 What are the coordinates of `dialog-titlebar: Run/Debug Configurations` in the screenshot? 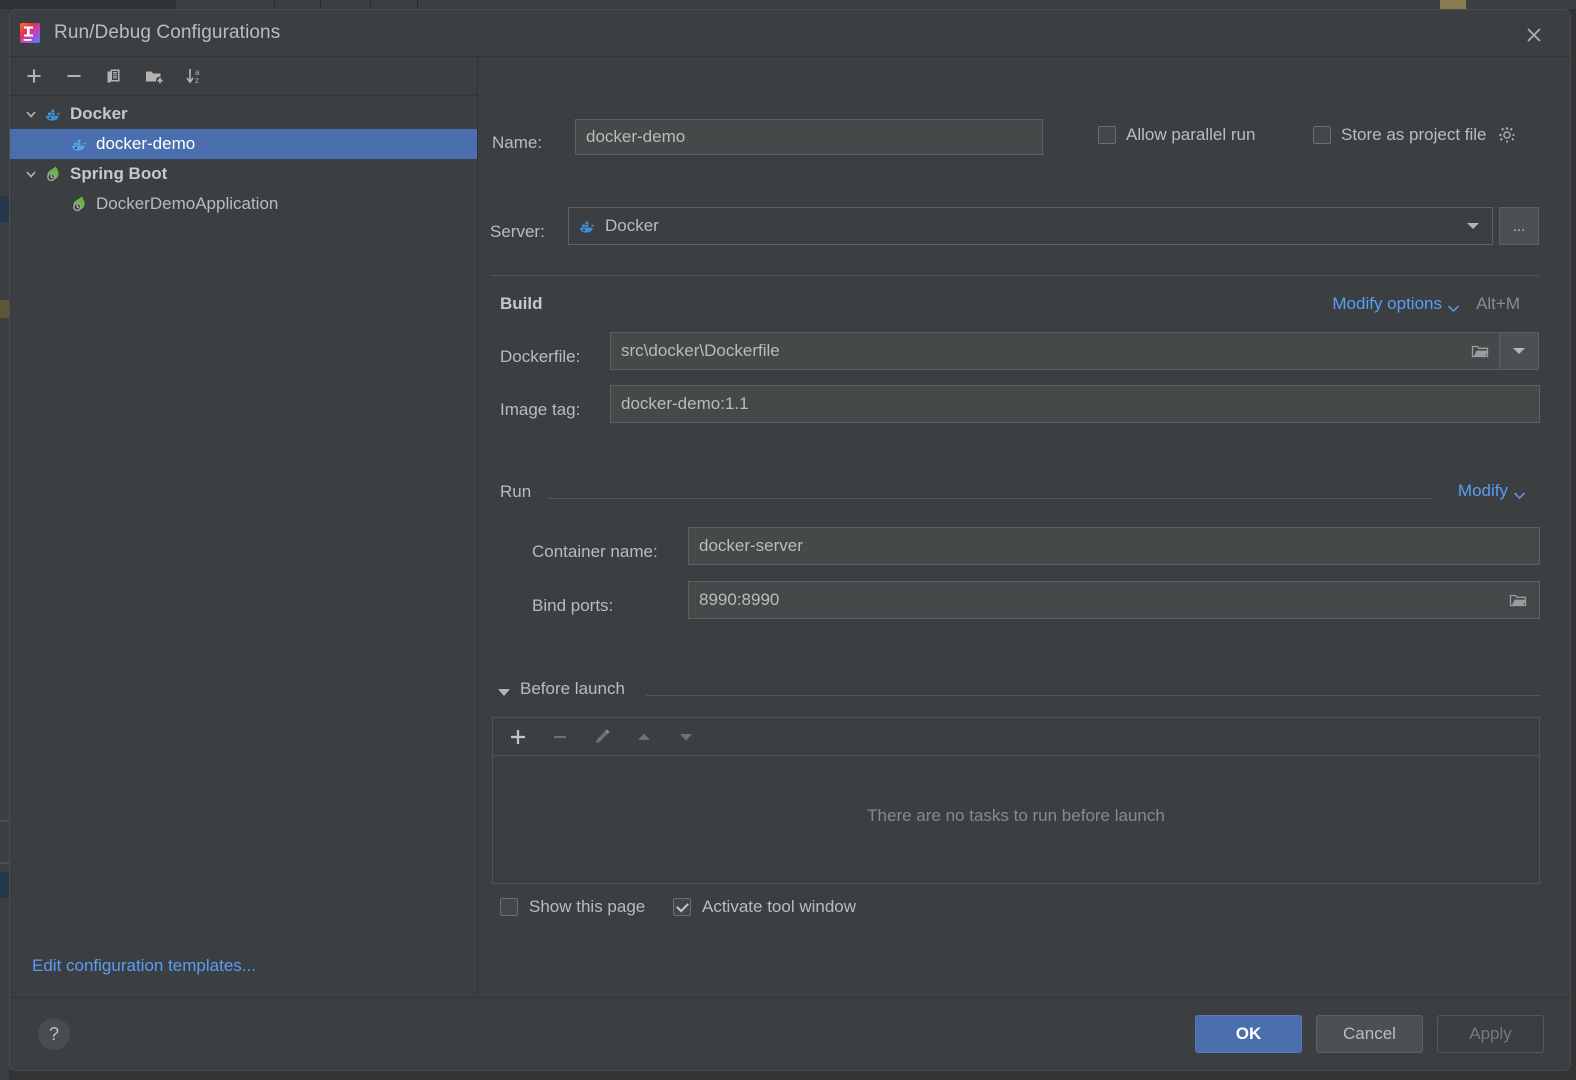 It's located at (790, 33).